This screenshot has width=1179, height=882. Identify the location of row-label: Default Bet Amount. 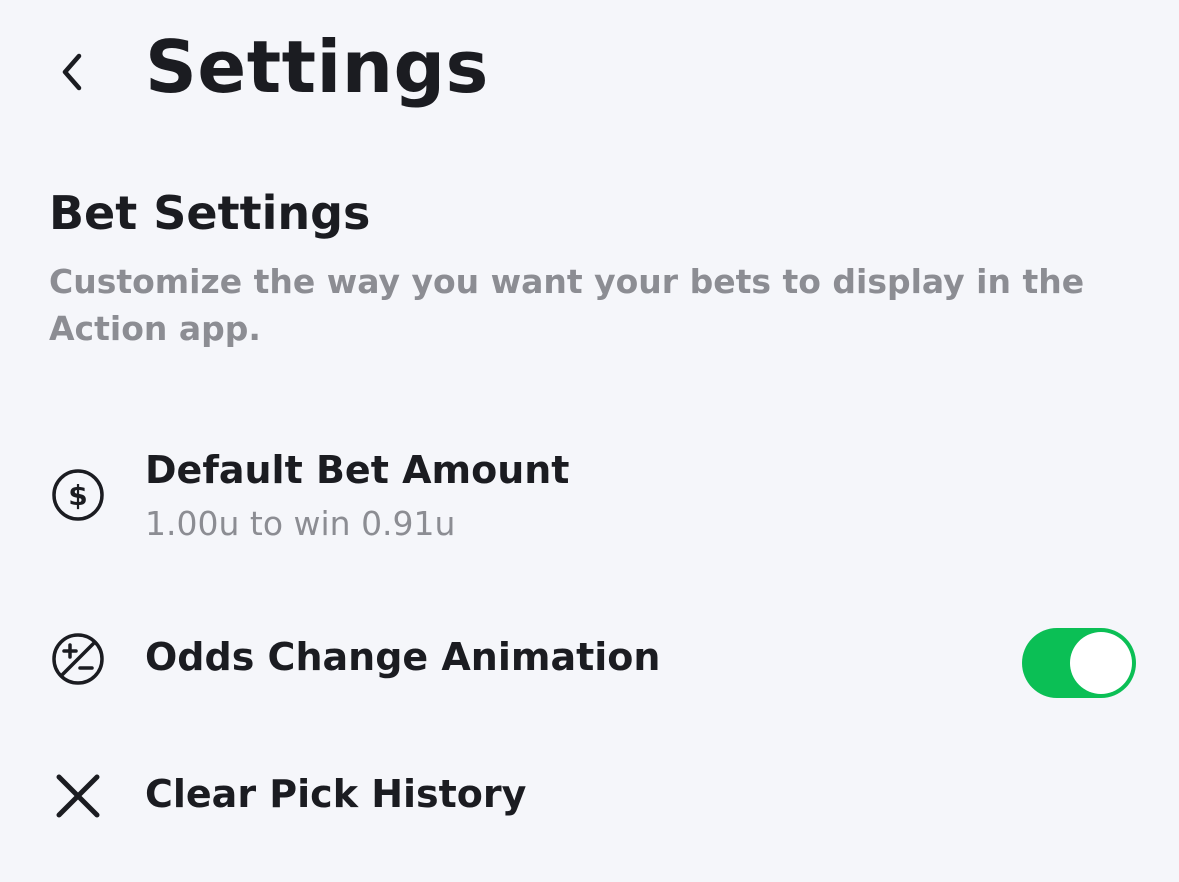
(357, 470).